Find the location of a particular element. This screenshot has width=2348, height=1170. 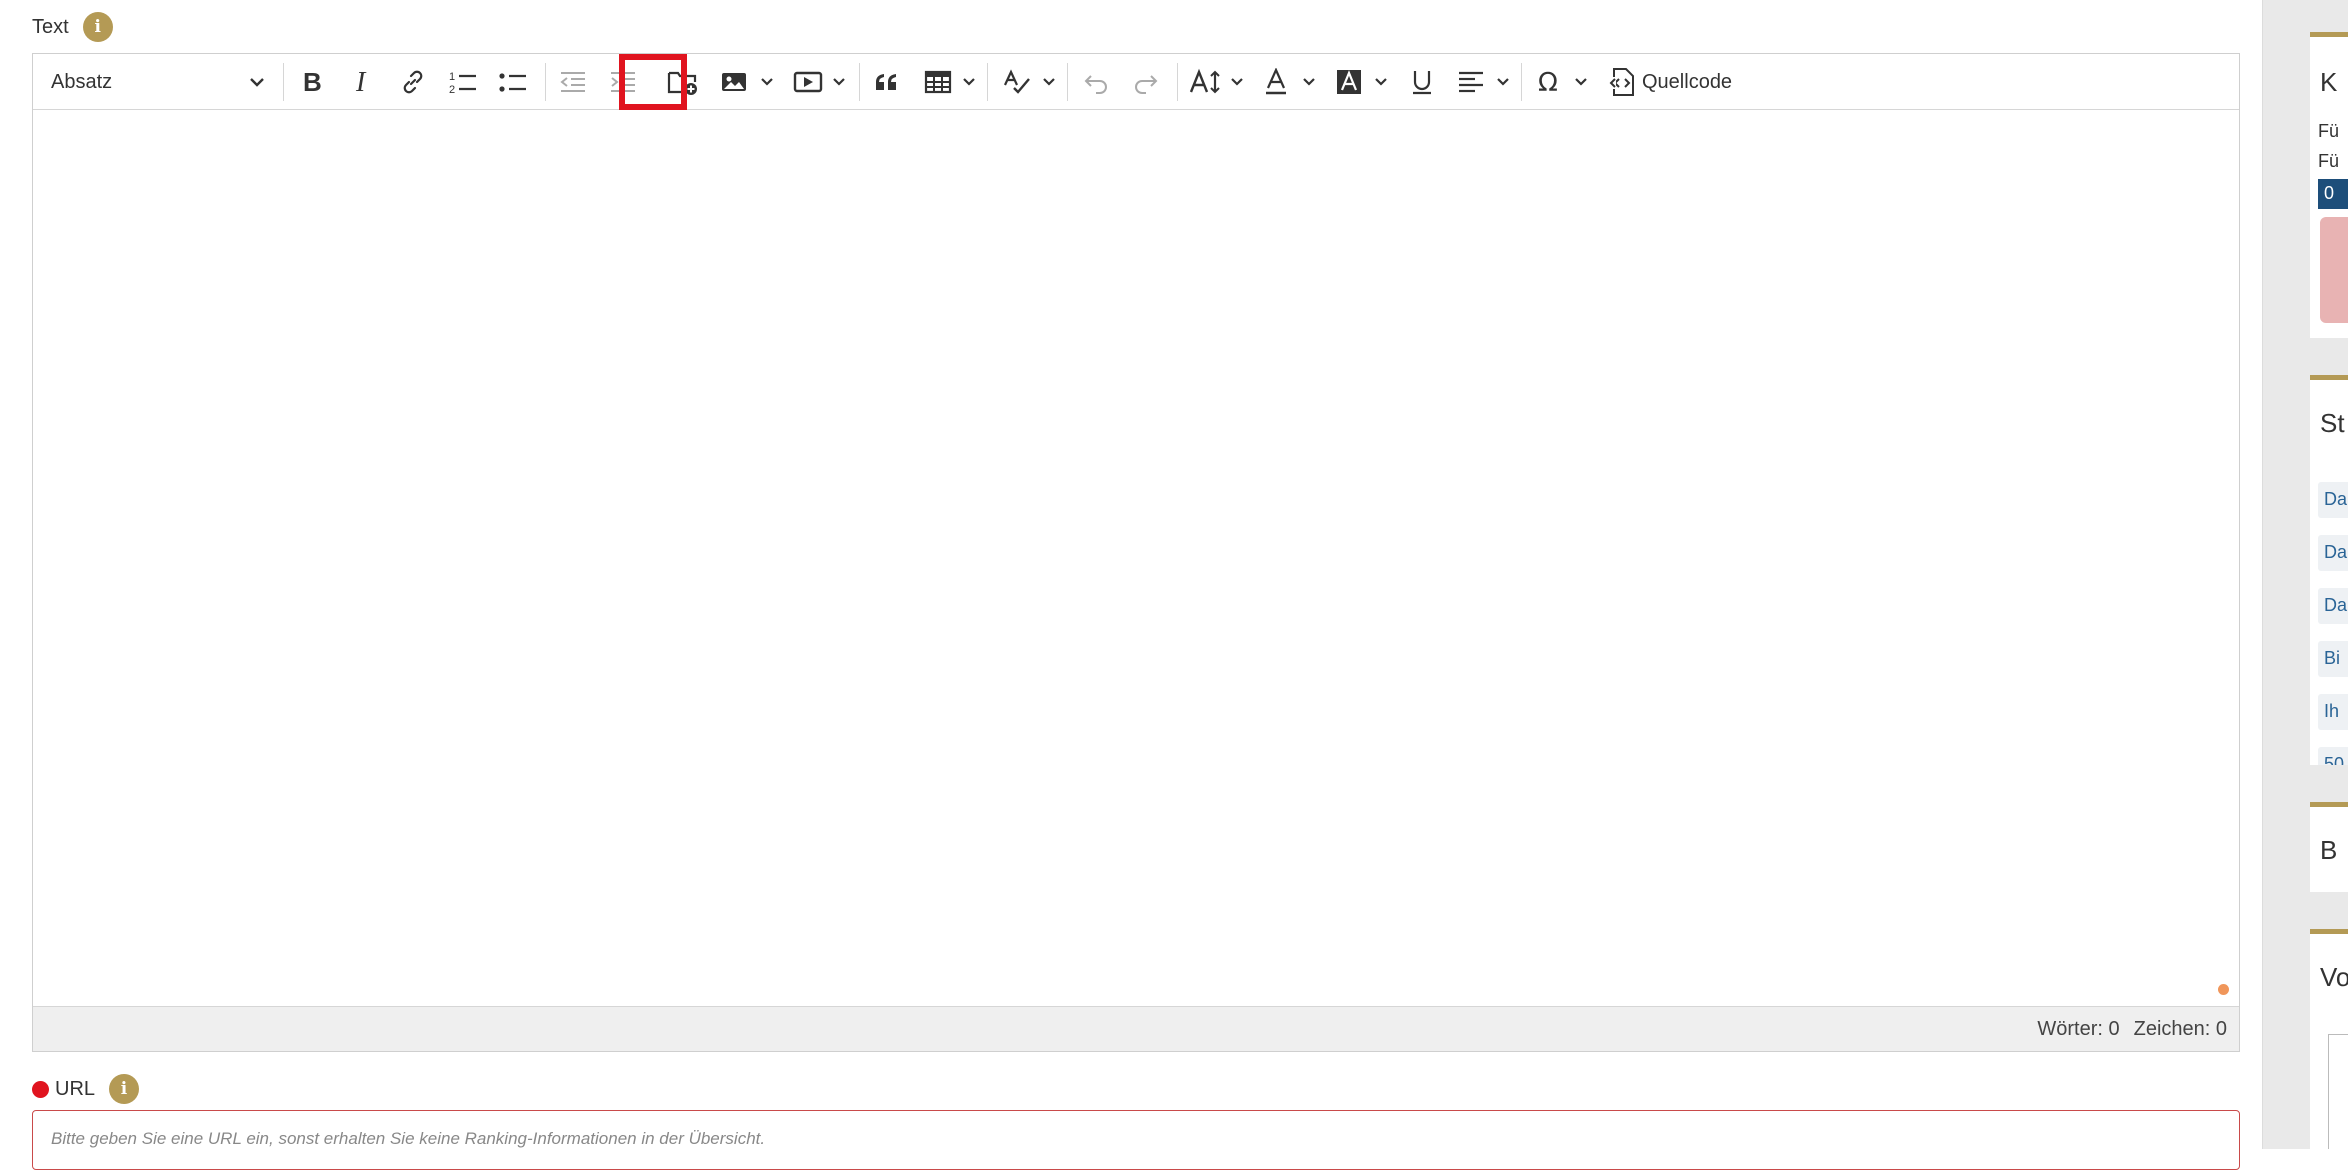

bulleted-list-icon is located at coordinates (512, 82).